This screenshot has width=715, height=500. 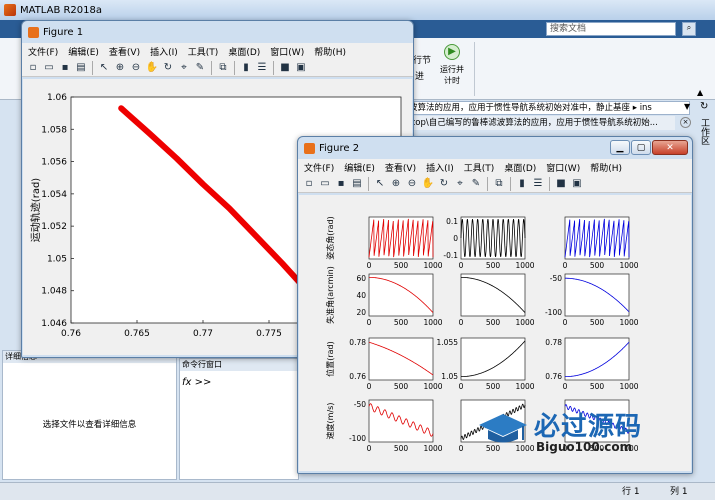 What do you see at coordinates (493, 295) in the screenshot?
I see `subplot-axes` at bounding box center [493, 295].